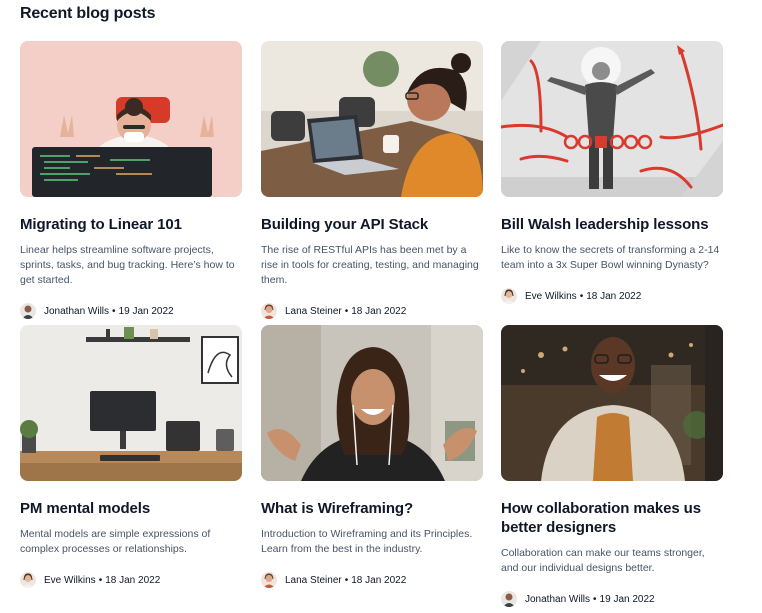 The image size is (762, 613). I want to click on post-thumbnail-woman-at-laptop, so click(131, 119).